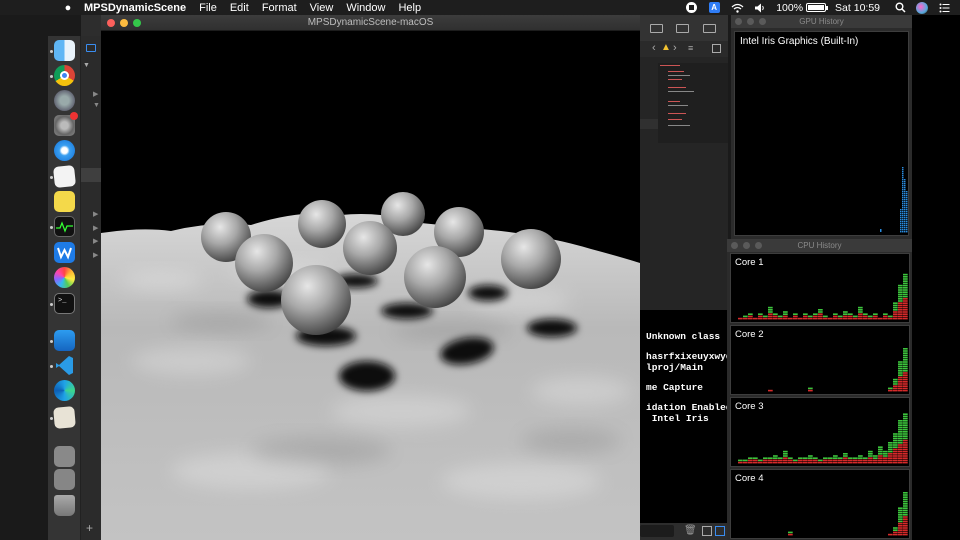  What do you see at coordinates (322, 8) in the screenshot?
I see `menu-view: View` at bounding box center [322, 8].